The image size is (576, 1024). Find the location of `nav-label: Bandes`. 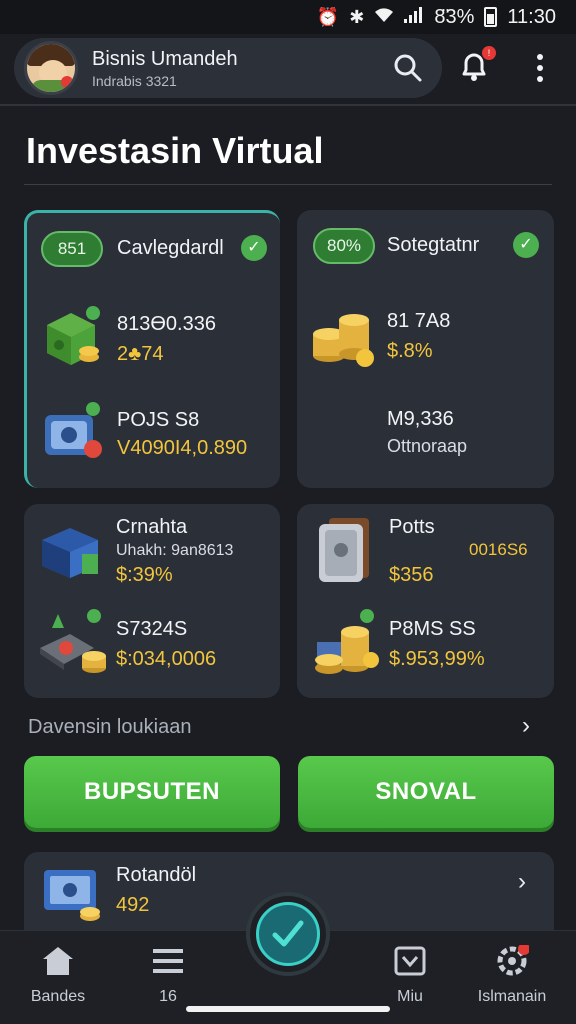

nav-label: Bandes is located at coordinates (58, 996).